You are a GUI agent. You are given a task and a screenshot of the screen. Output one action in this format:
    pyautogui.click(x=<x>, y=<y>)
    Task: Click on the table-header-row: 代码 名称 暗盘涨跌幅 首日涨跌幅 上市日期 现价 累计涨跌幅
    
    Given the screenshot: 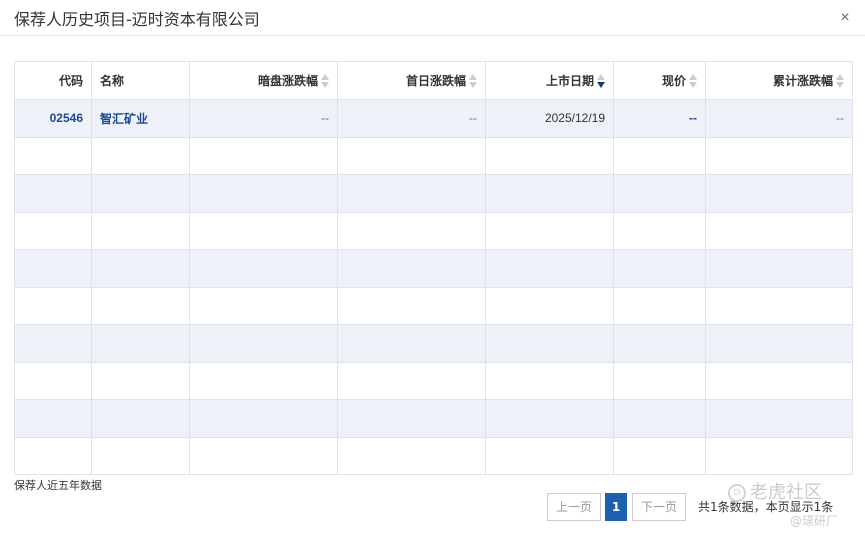 What is the action you would take?
    pyautogui.click(x=433, y=80)
    